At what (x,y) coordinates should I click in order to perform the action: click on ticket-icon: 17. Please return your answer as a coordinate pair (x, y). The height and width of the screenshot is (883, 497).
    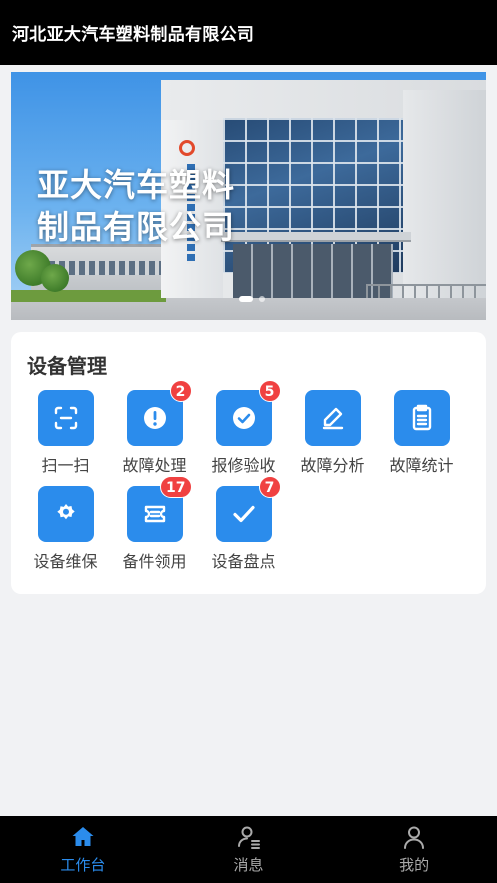
    Looking at the image, I should click on (159, 509).